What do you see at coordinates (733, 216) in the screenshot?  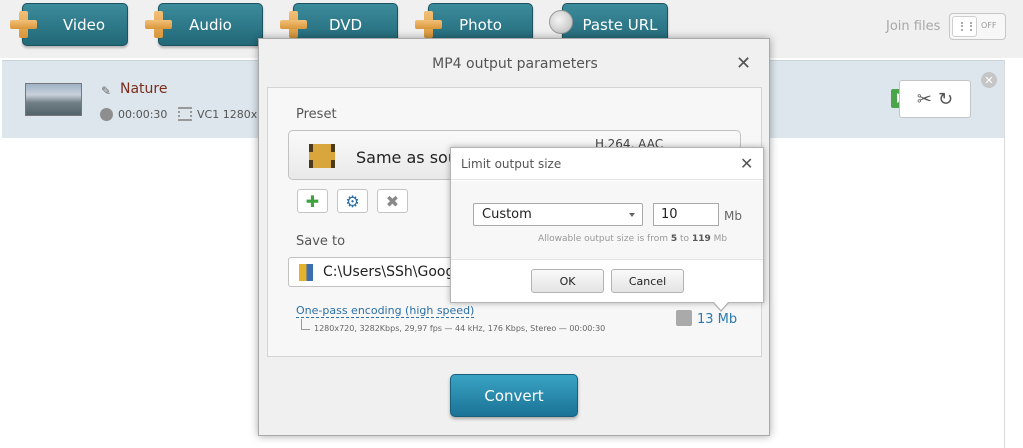 I see `size-unit: Mb` at bounding box center [733, 216].